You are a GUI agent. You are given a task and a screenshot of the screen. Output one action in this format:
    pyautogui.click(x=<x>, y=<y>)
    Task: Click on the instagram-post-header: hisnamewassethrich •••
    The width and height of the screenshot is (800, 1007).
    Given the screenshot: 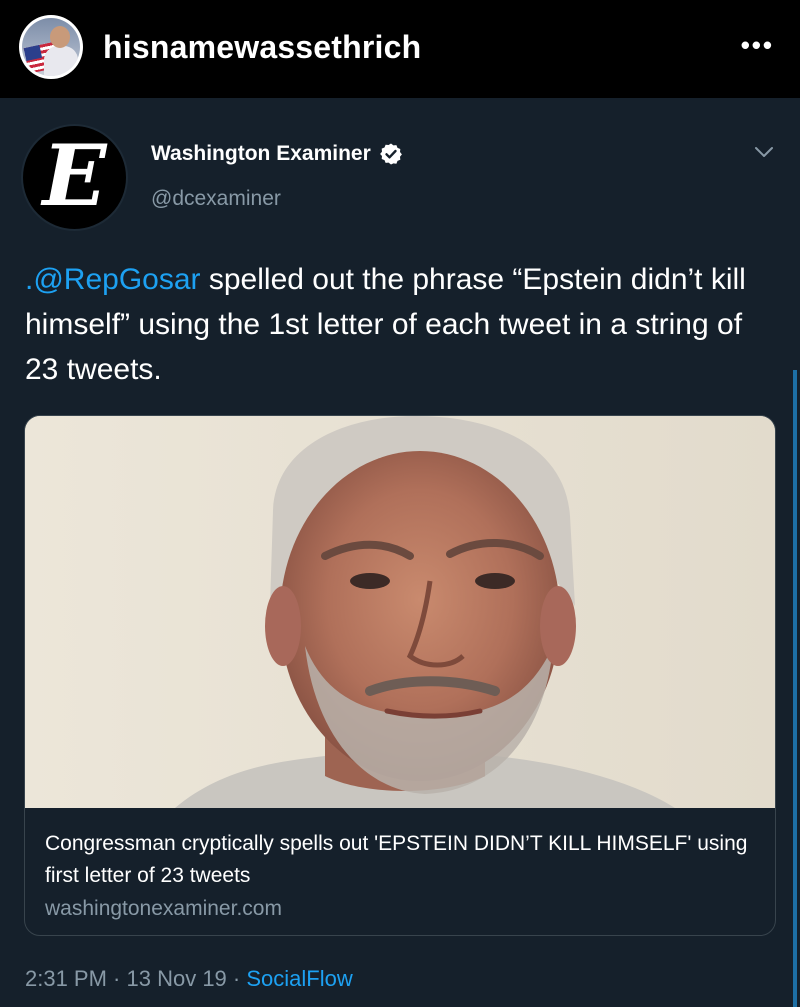 What is the action you would take?
    pyautogui.click(x=400, y=49)
    